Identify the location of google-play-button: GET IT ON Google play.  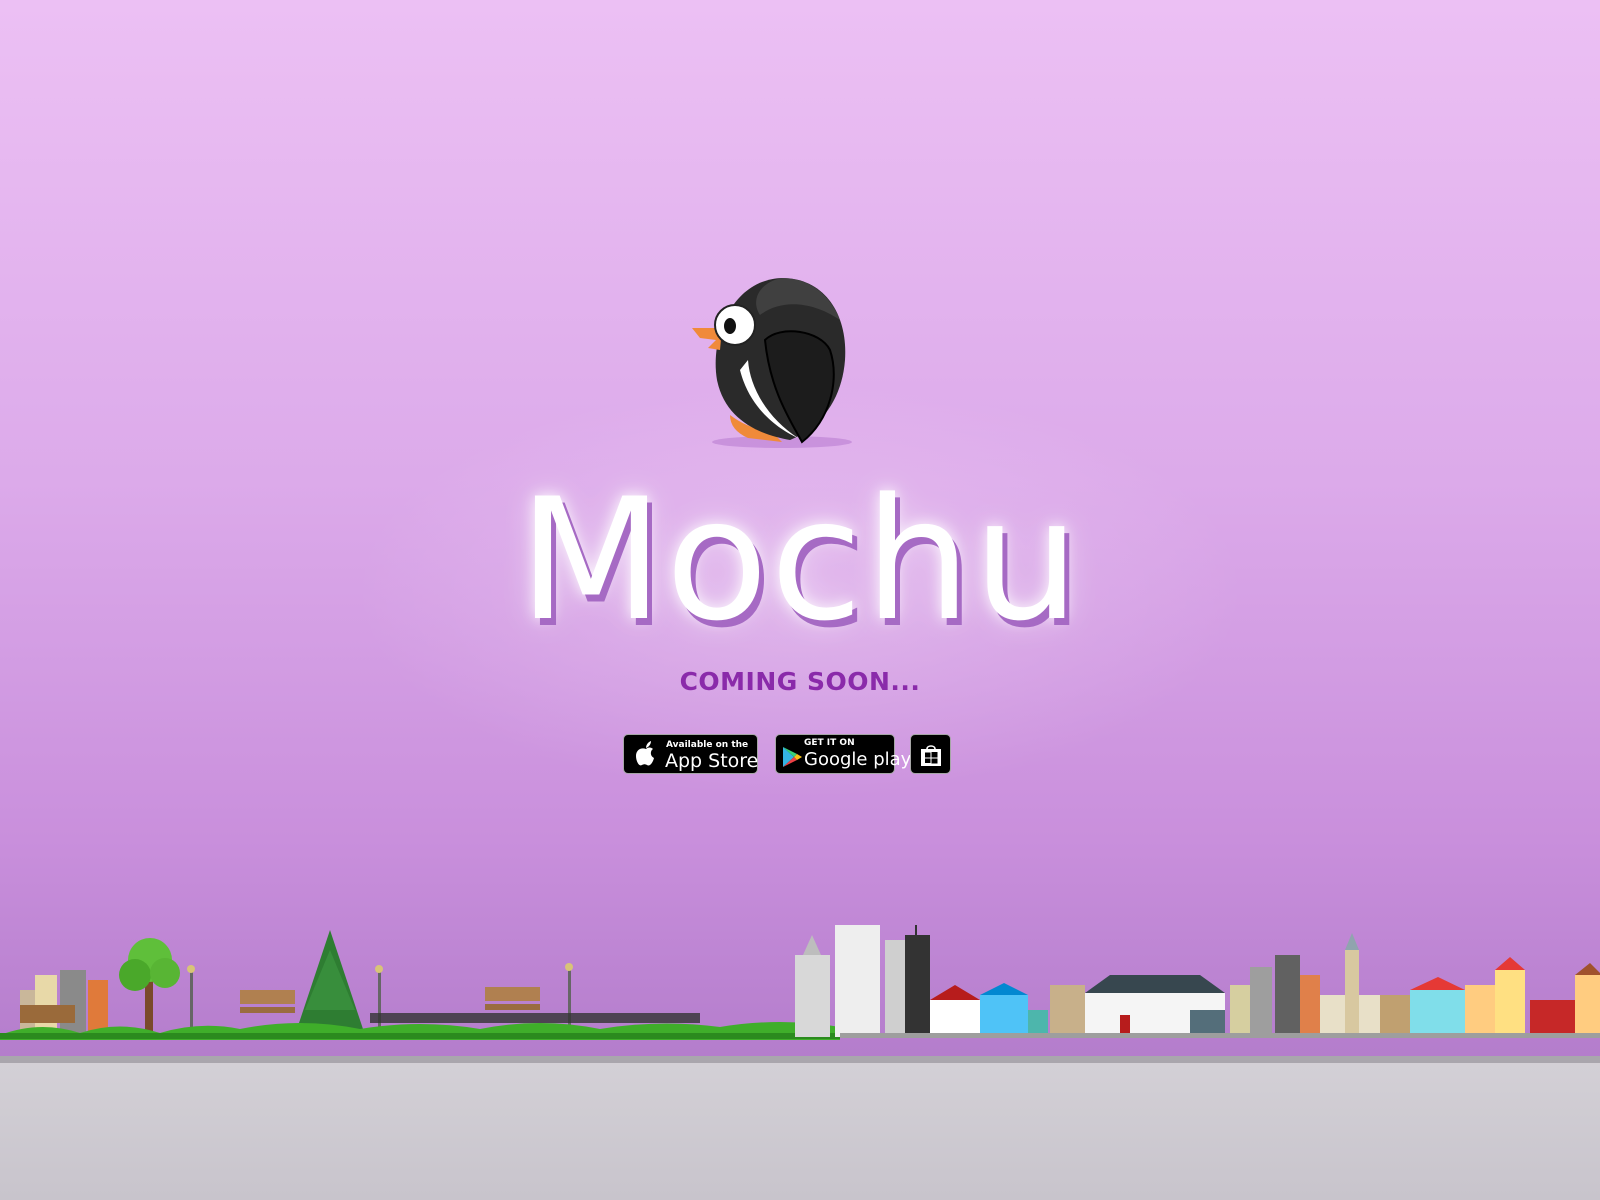
(843, 754).